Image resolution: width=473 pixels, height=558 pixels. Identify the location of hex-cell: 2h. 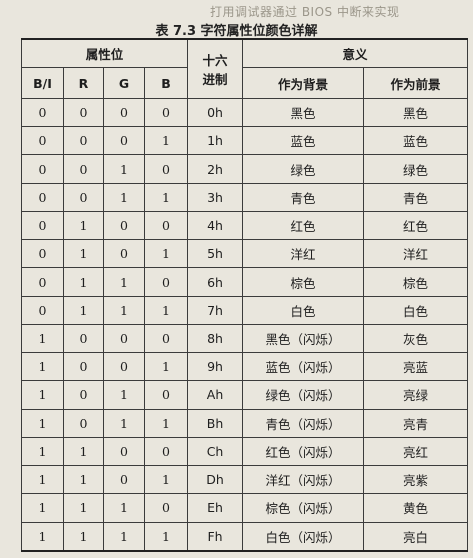
(215, 169).